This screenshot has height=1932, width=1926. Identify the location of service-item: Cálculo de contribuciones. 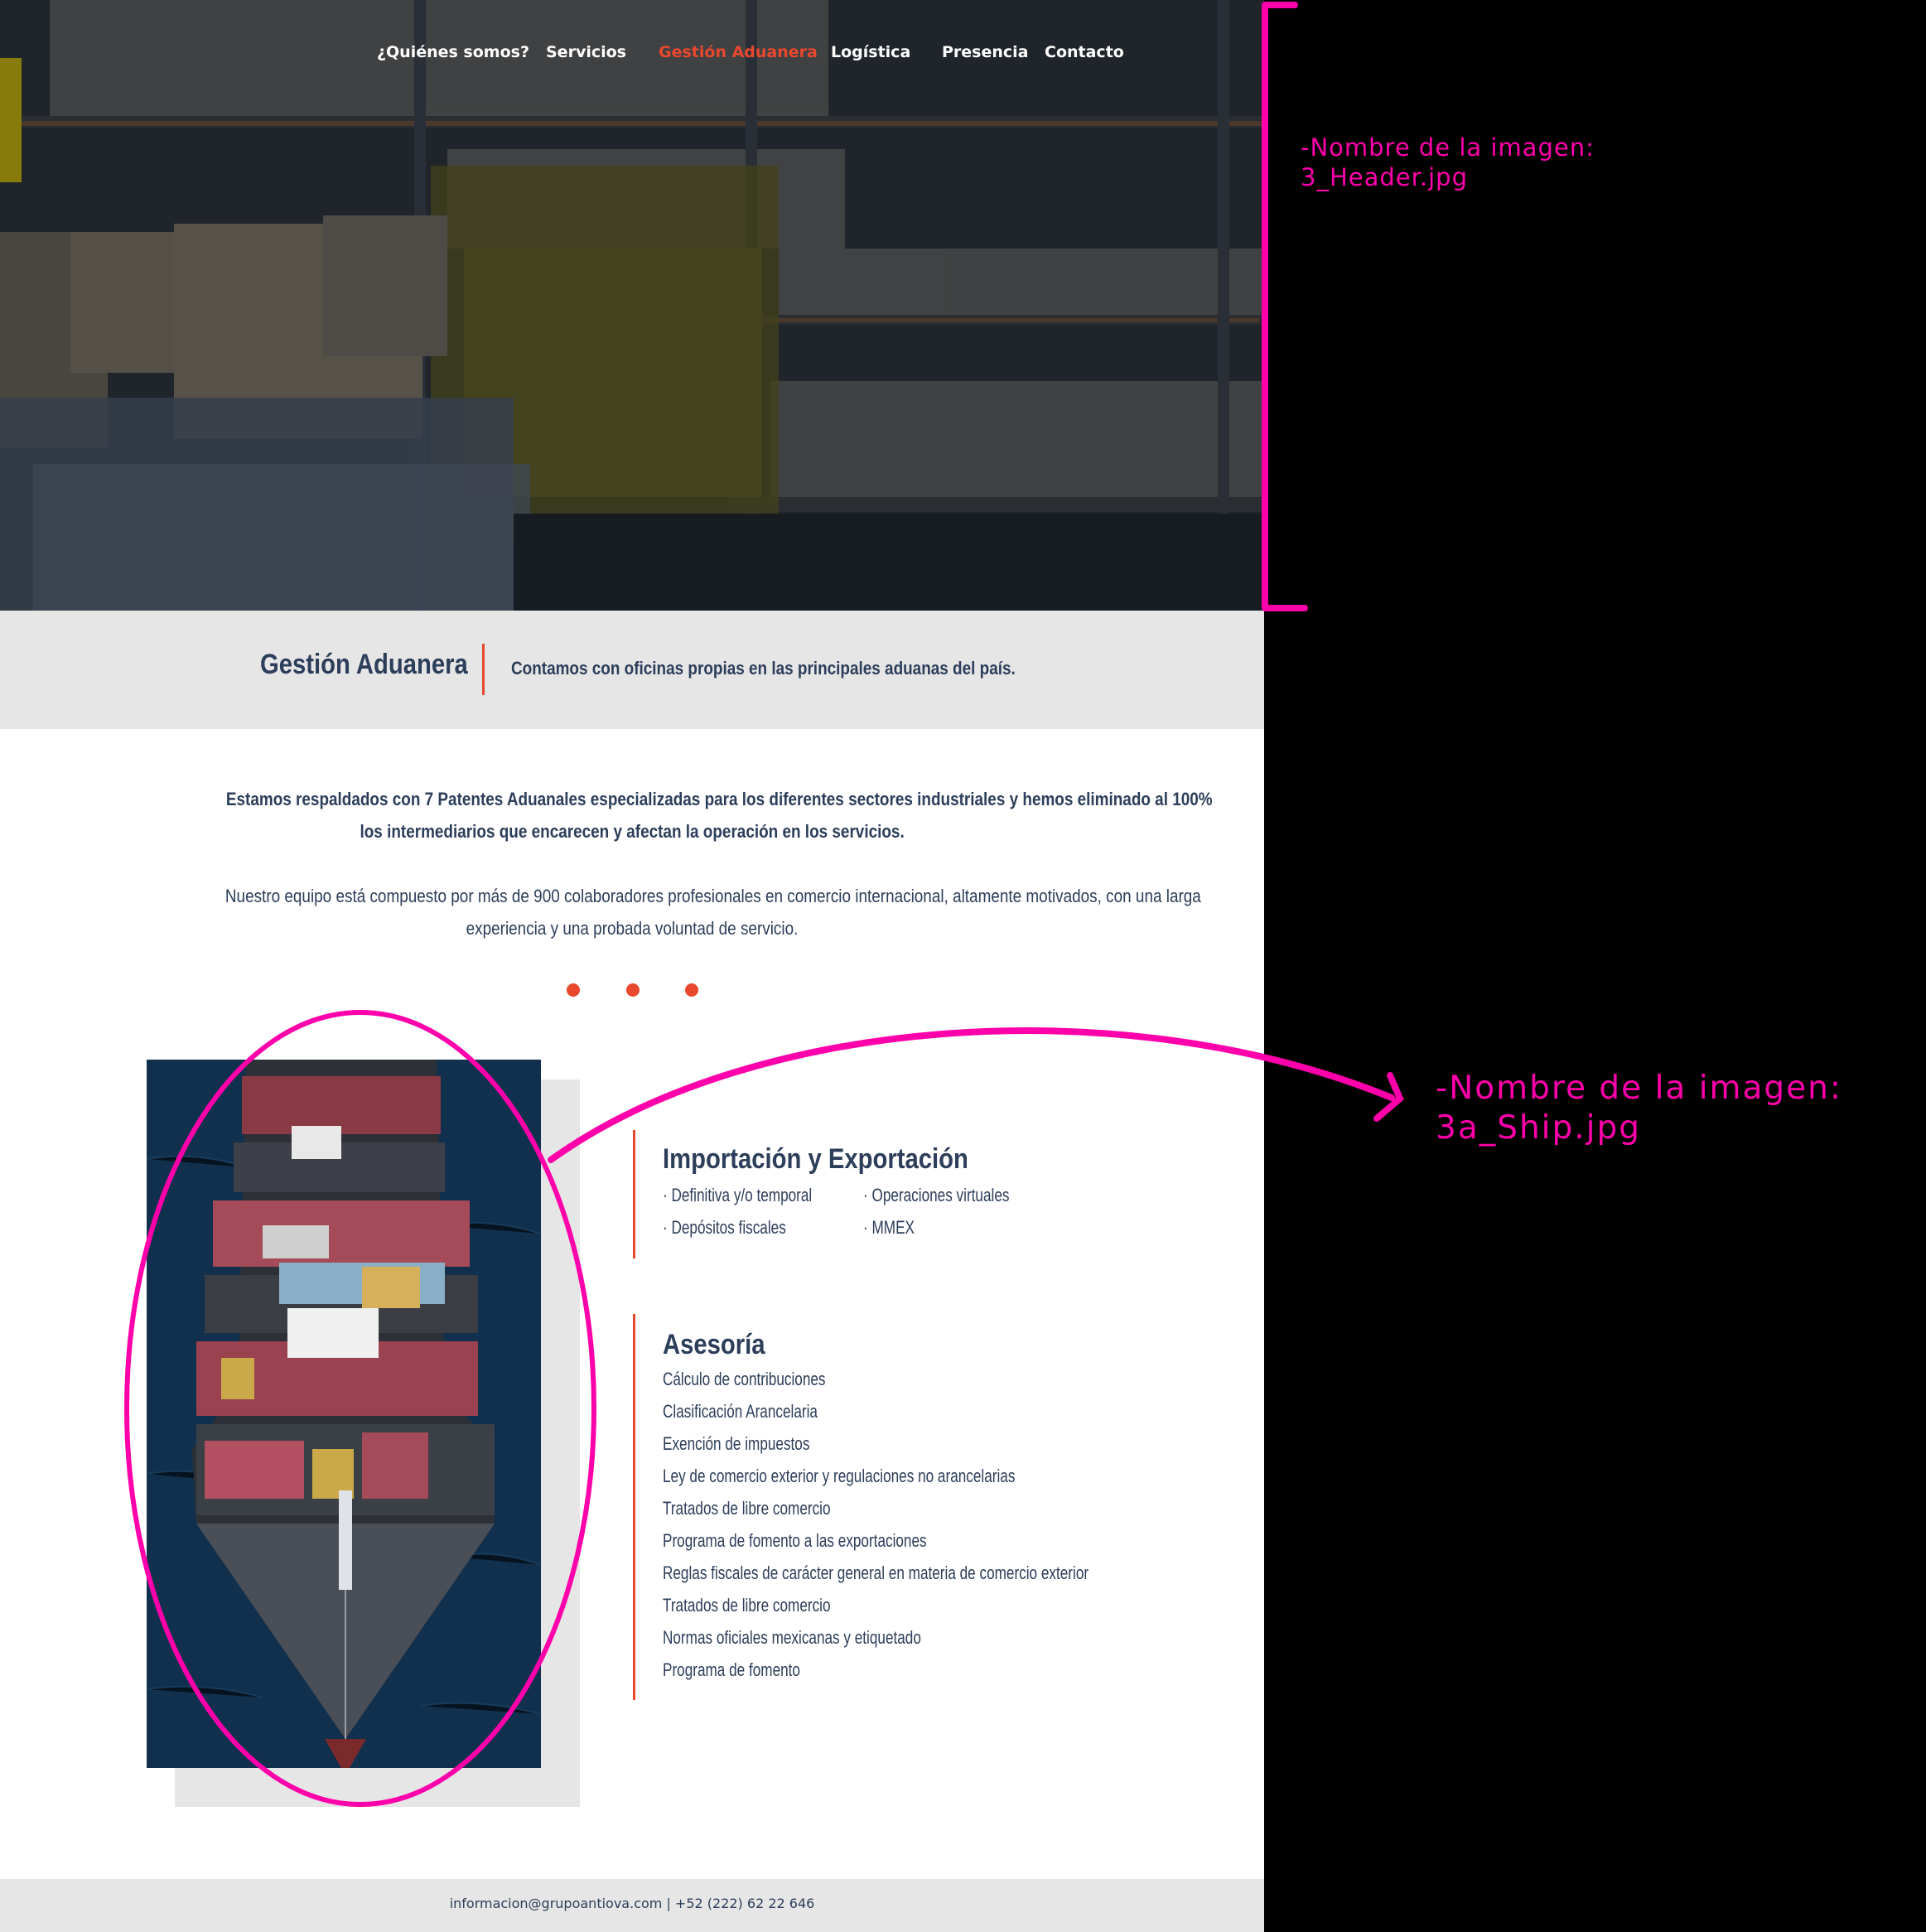
(744, 1379).